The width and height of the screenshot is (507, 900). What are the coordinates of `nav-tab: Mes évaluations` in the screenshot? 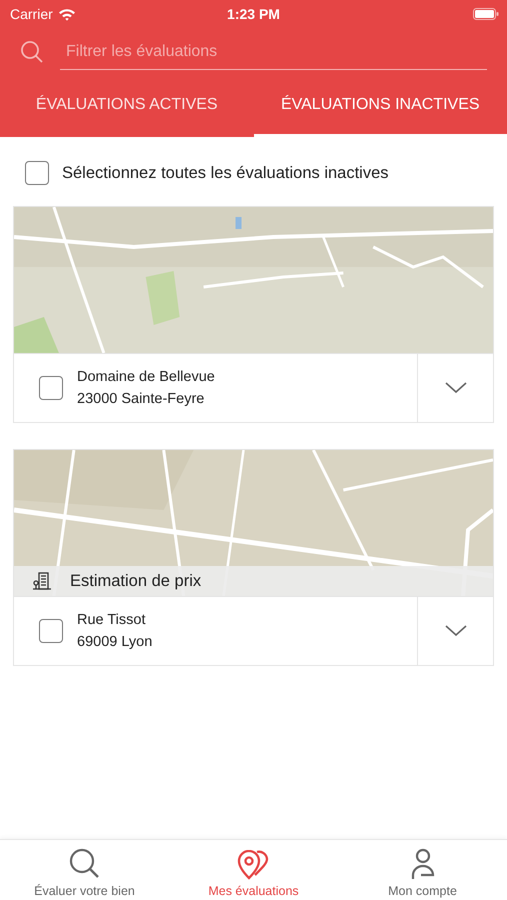 It's located at (253, 870).